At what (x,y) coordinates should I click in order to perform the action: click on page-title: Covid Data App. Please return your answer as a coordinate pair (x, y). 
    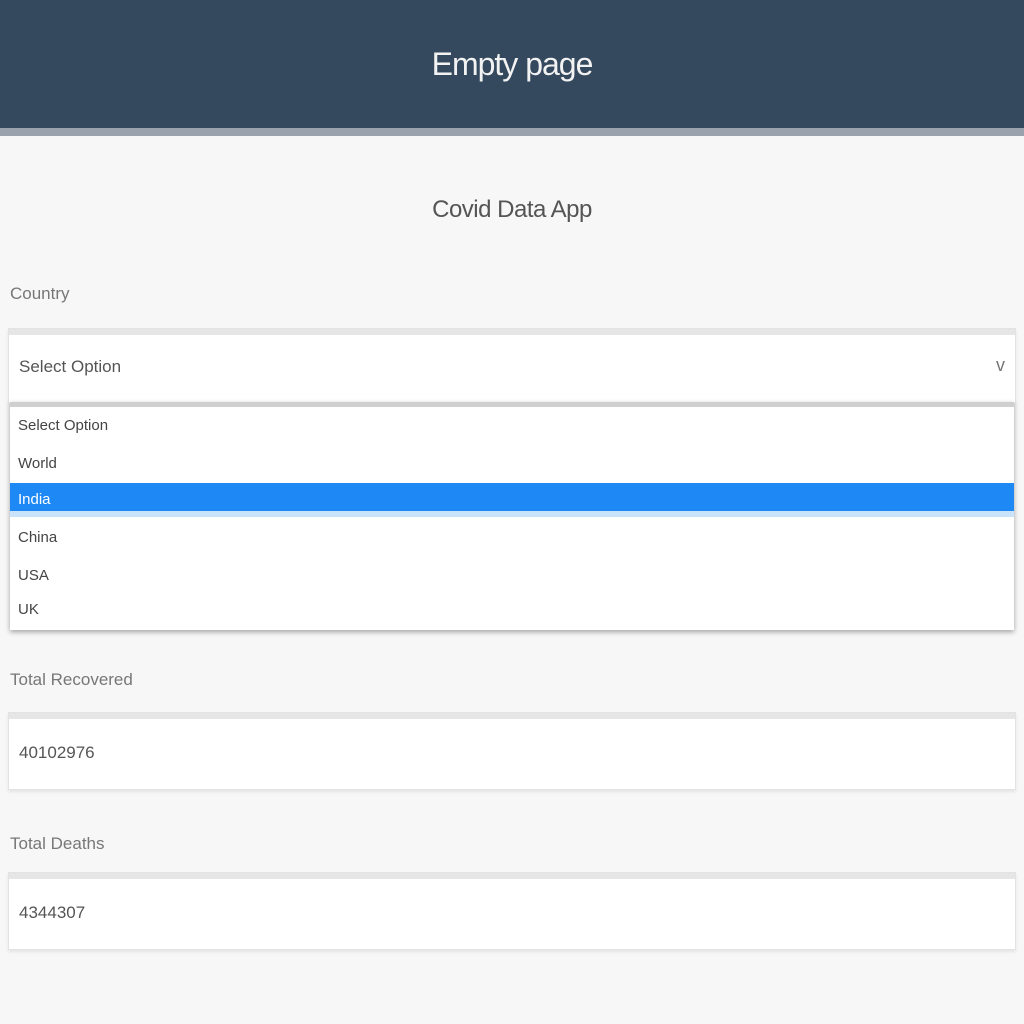
    Looking at the image, I should click on (512, 209).